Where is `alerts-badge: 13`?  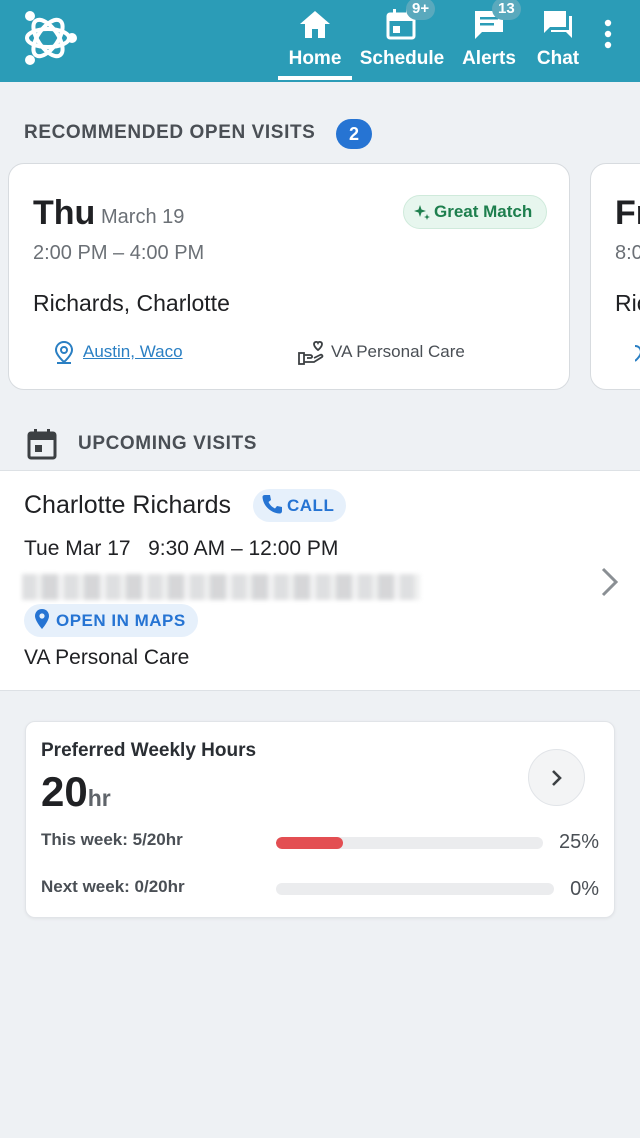 alerts-badge: 13 is located at coordinates (506, 10).